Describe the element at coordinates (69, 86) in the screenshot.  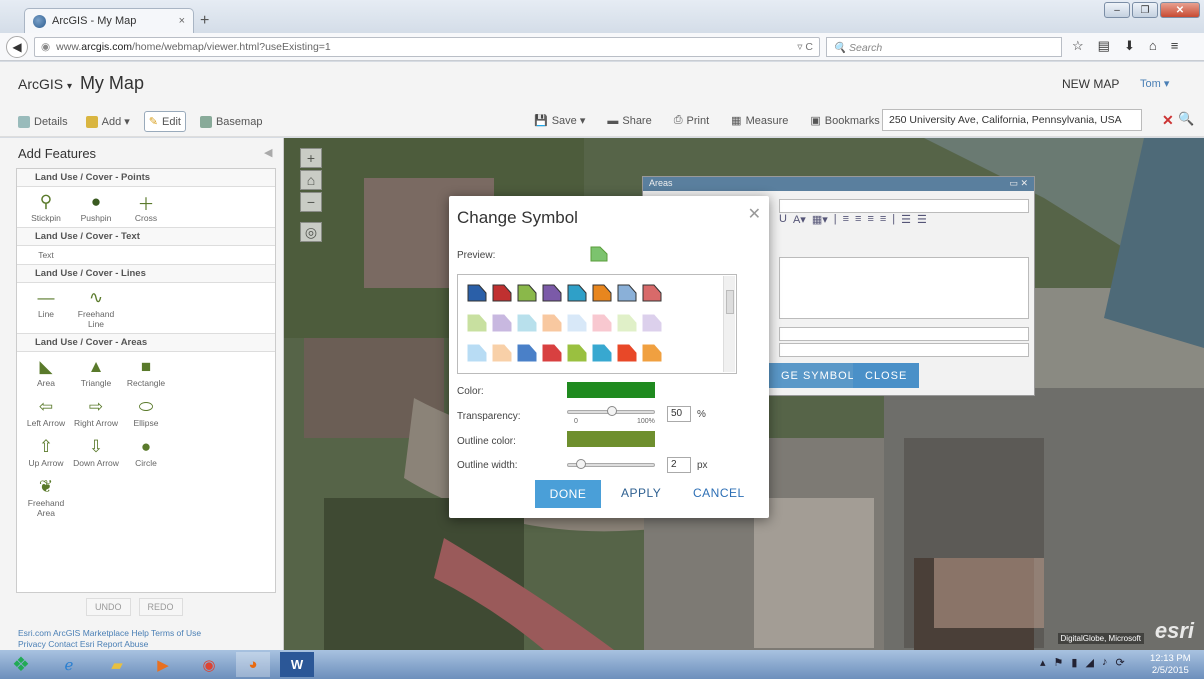
I see `brand-chevron-icon: ▾` at that location.